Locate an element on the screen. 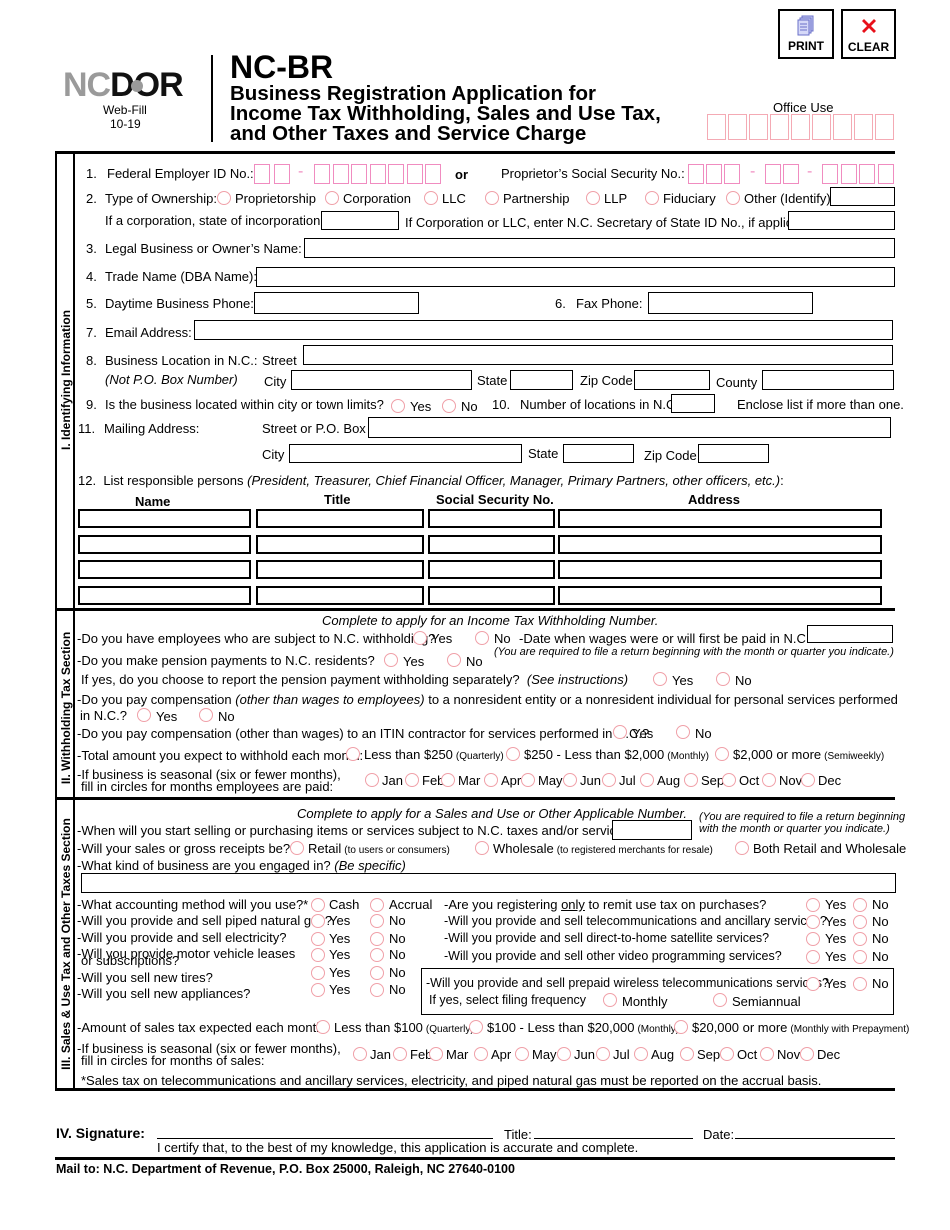 This screenshot has height=1230, width=950. ownership-corporation-radio is located at coordinates (332, 198).